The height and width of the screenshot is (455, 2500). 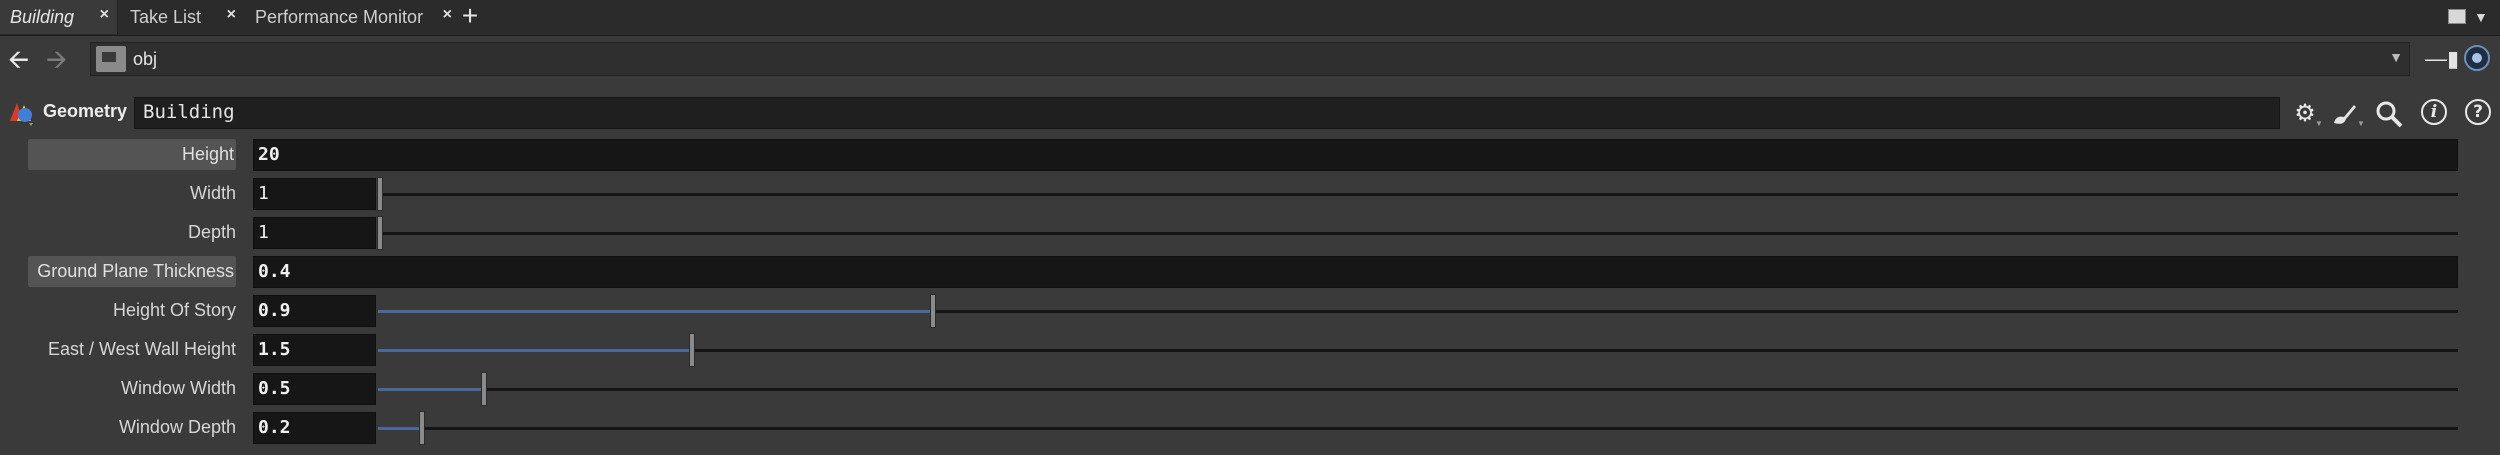 I want to click on param-label-text: East / West Wall Height, so click(x=141, y=349).